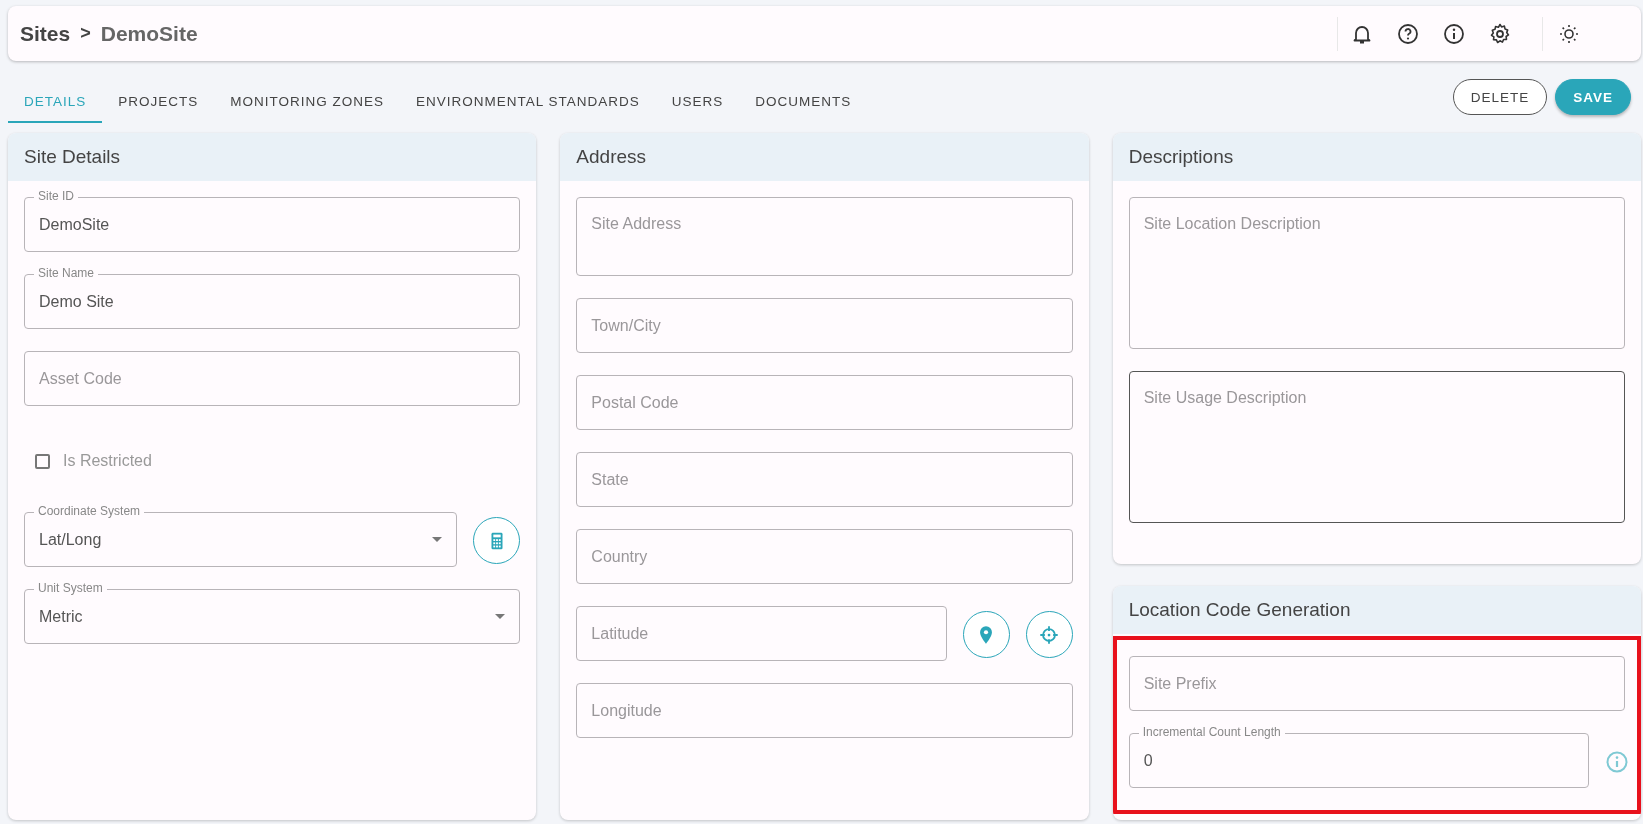 This screenshot has width=1643, height=824. I want to click on crosshair-icon, so click(1049, 634).